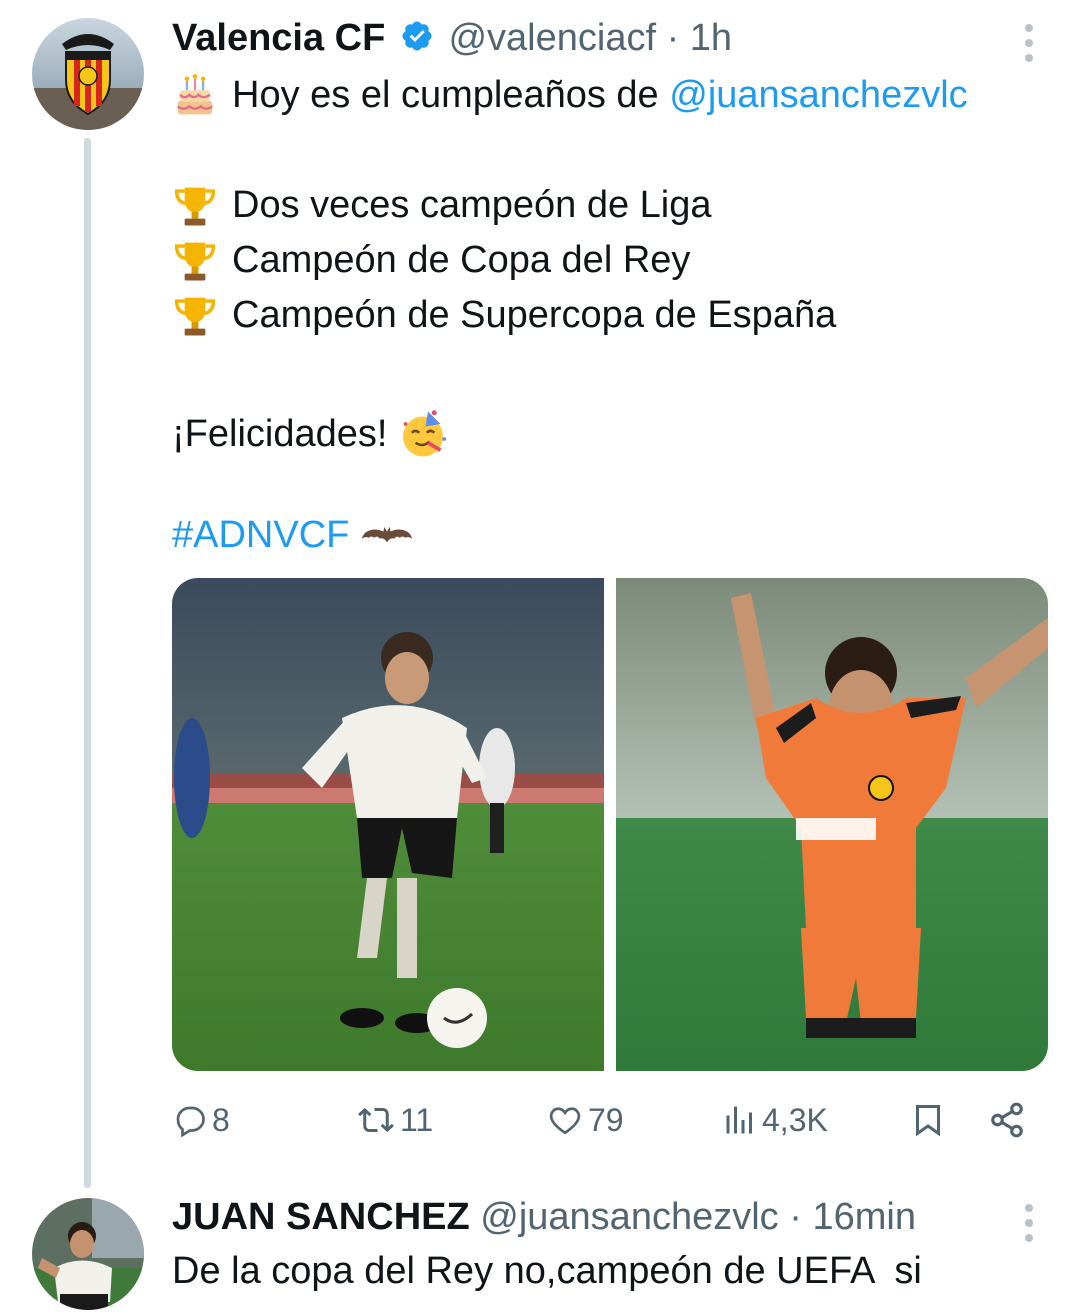 This screenshot has width=1080, height=1315. I want to click on achievement-item: Campeón de Copa del Rey, so click(570, 260).